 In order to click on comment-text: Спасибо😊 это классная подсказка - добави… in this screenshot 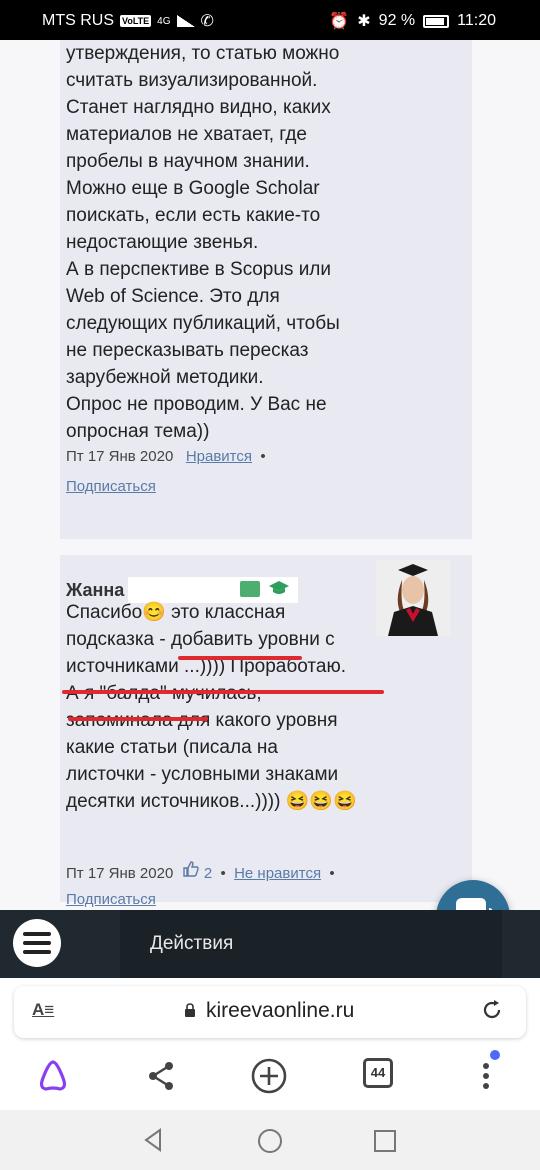, I will do `click(264, 707)`.